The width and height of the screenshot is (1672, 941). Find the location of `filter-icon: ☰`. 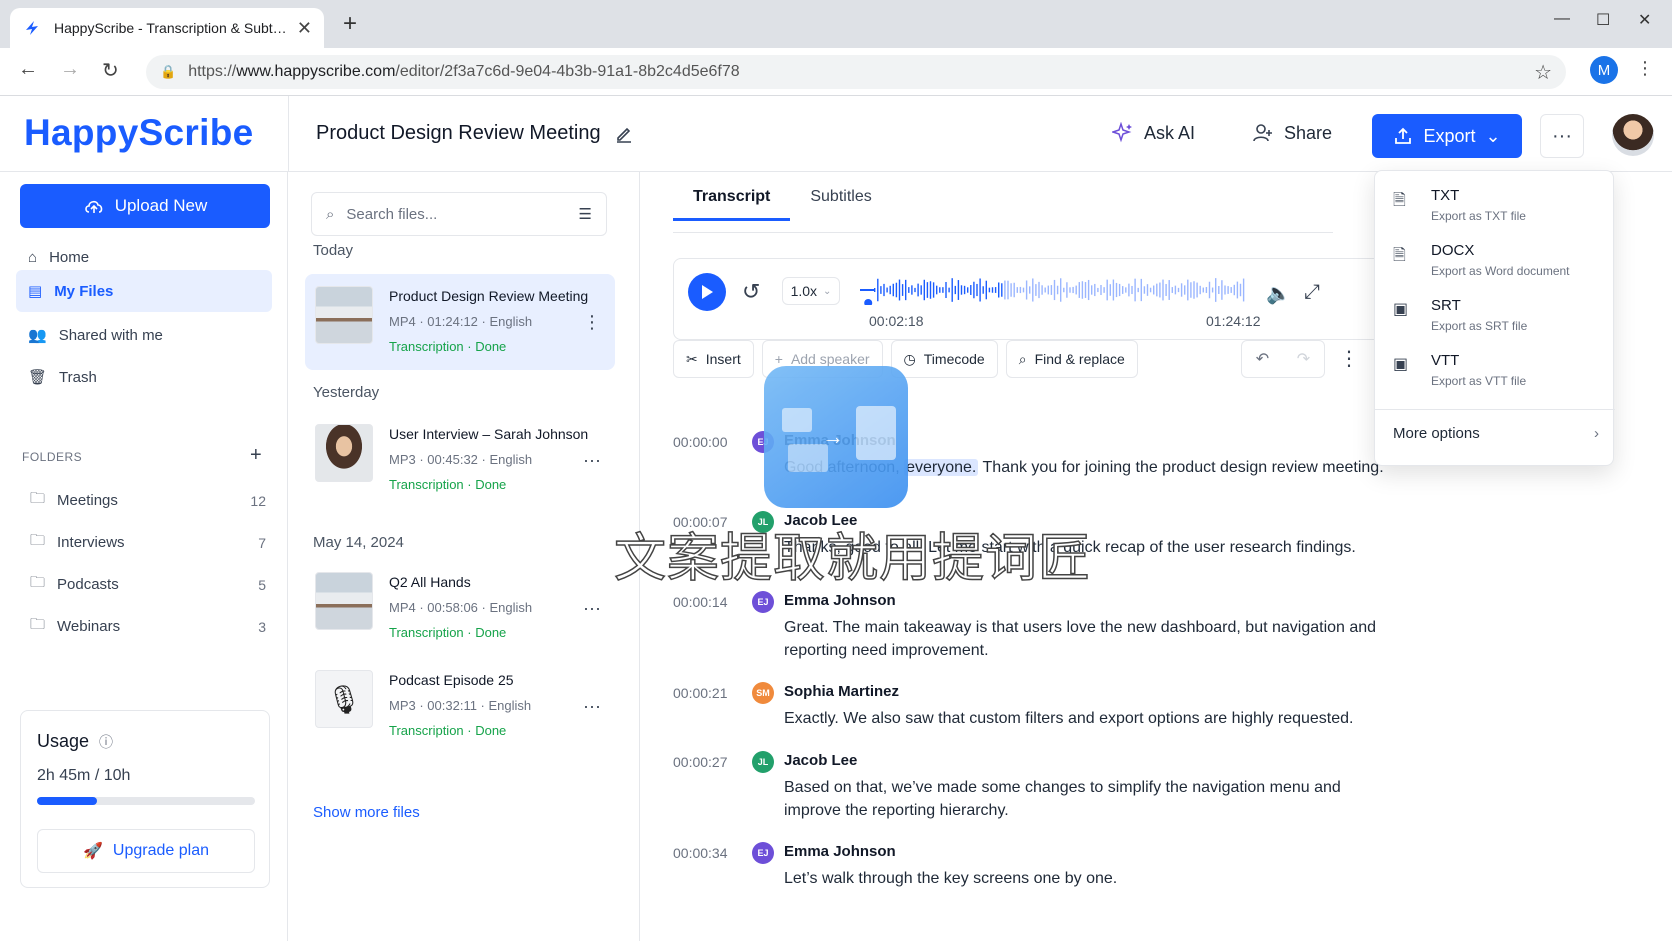

filter-icon: ☰ is located at coordinates (585, 214).